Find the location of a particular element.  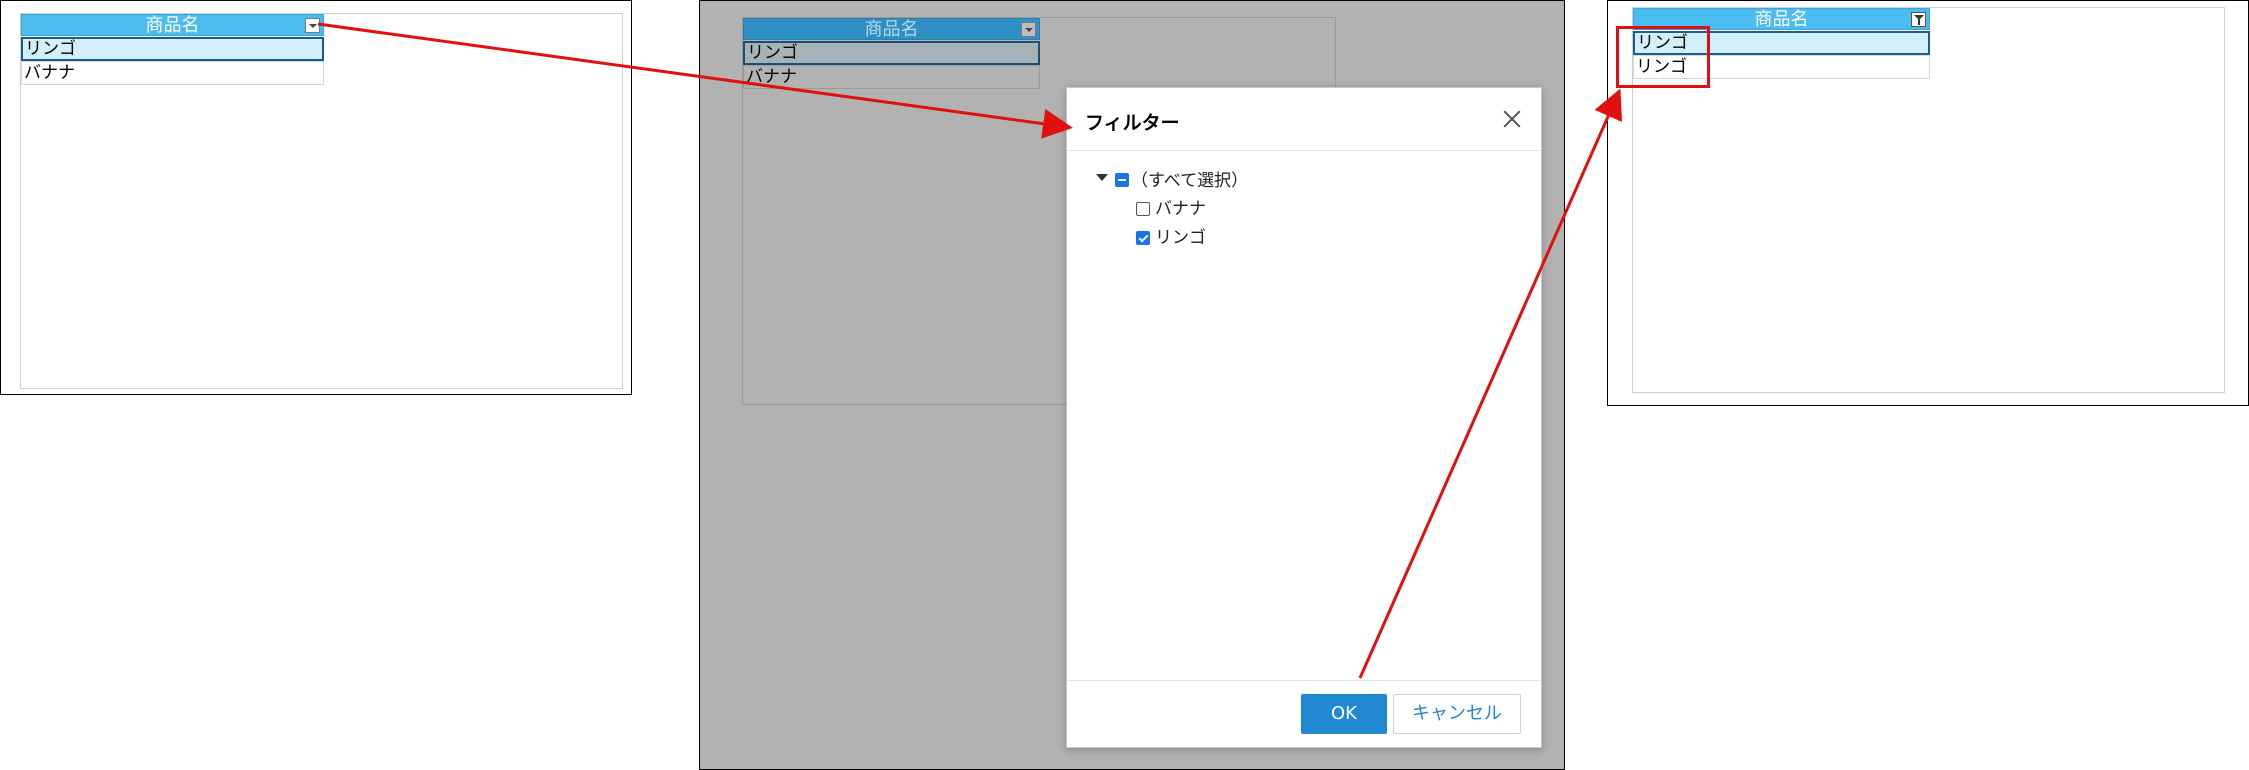

arrow-to-dialog is located at coordinates (695, 80).